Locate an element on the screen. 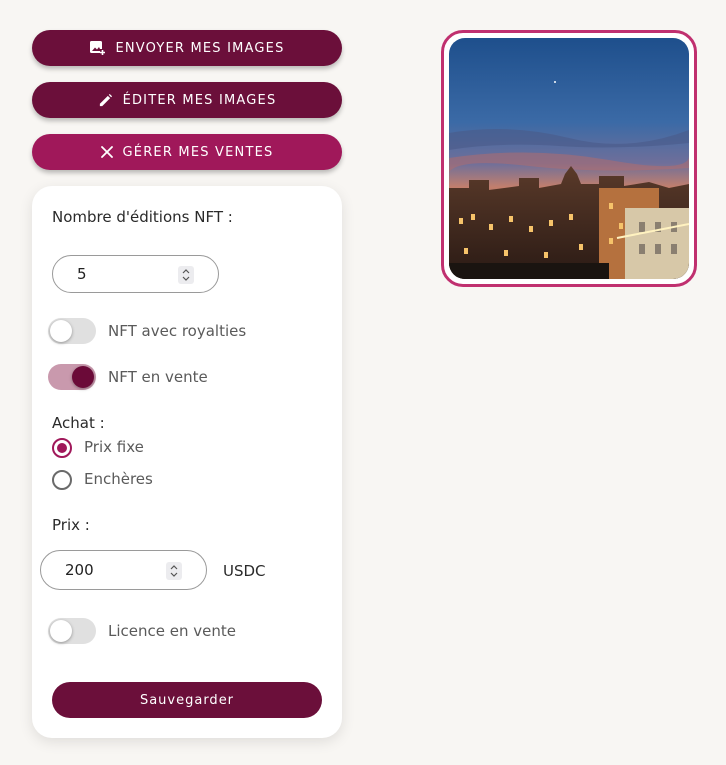 The height and width of the screenshot is (765, 726). price-spinner is located at coordinates (174, 571).